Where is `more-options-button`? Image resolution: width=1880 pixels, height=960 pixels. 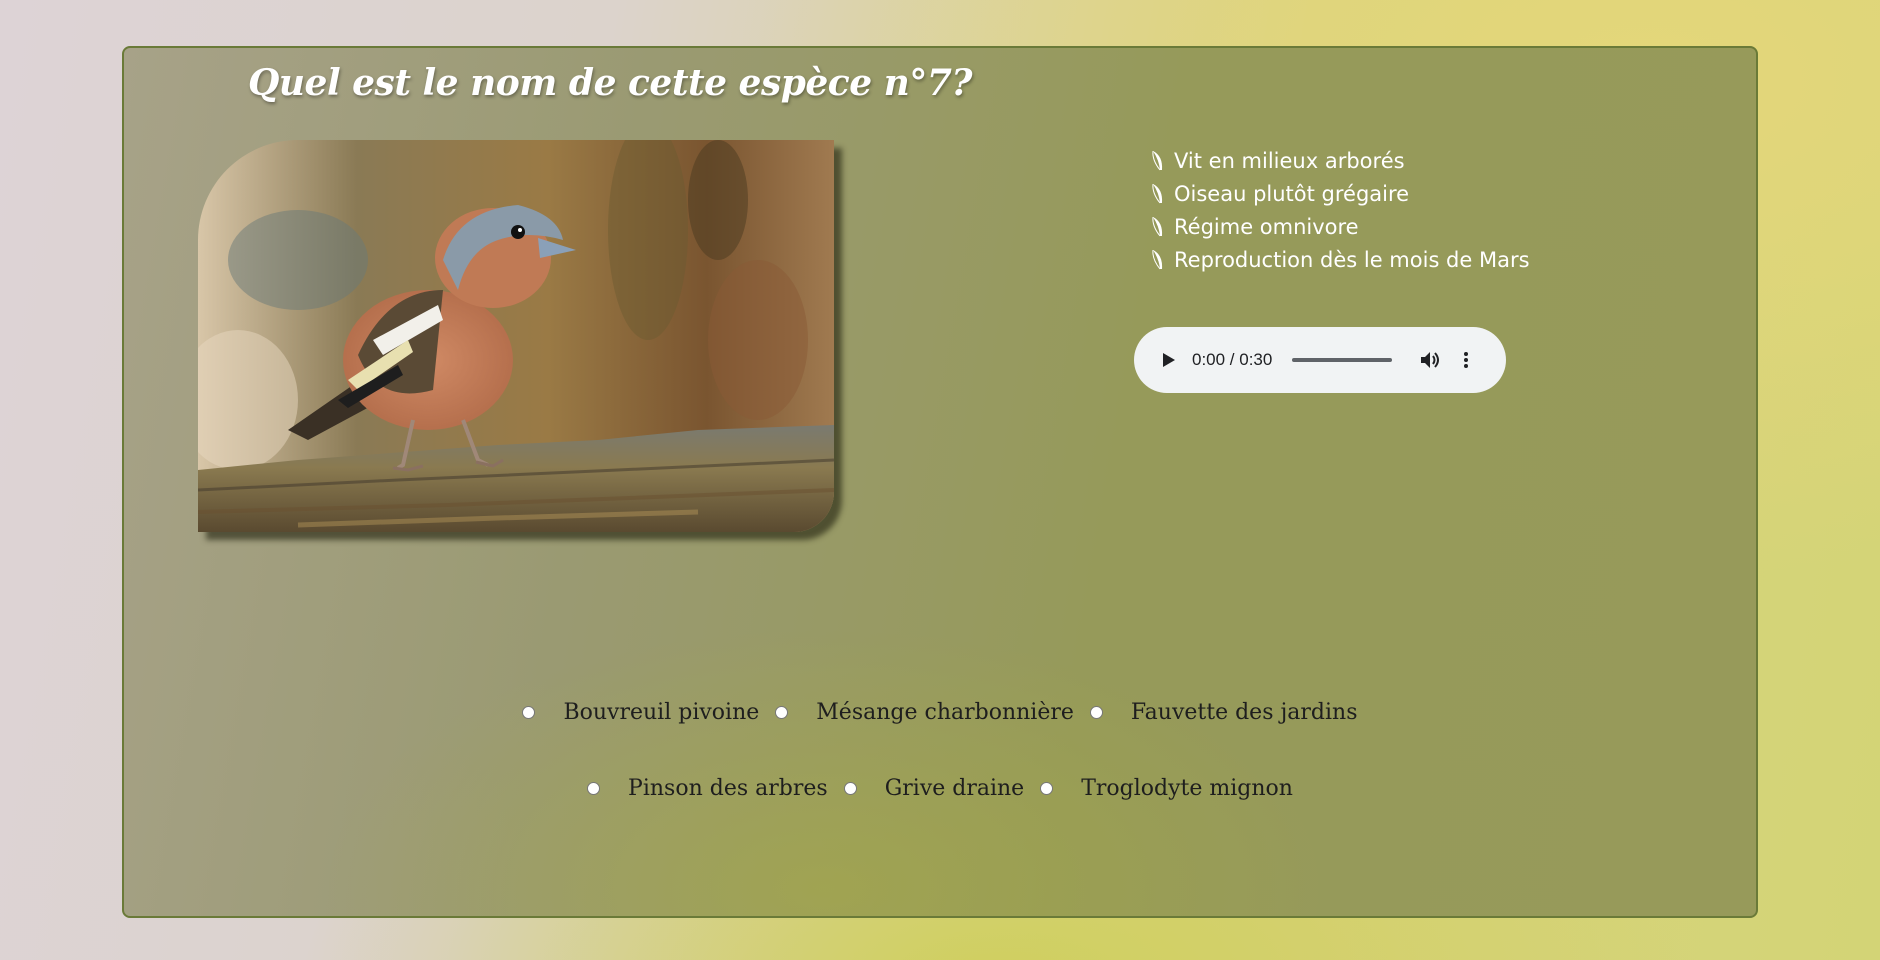
more-options-button is located at coordinates (1466, 360).